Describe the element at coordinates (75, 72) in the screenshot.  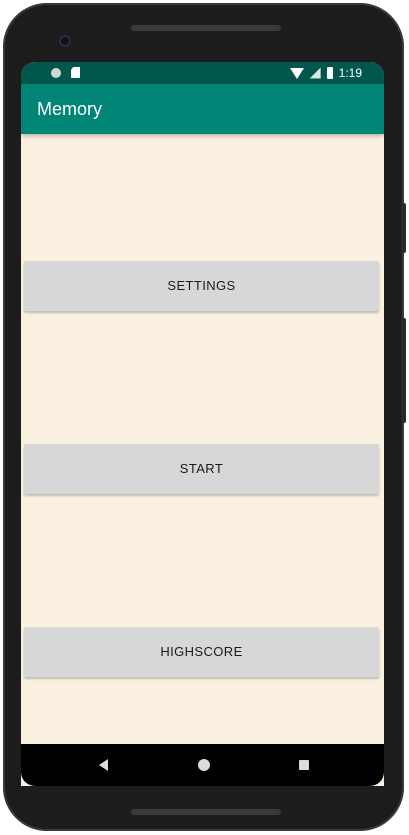
I see `sd-card-icon` at that location.